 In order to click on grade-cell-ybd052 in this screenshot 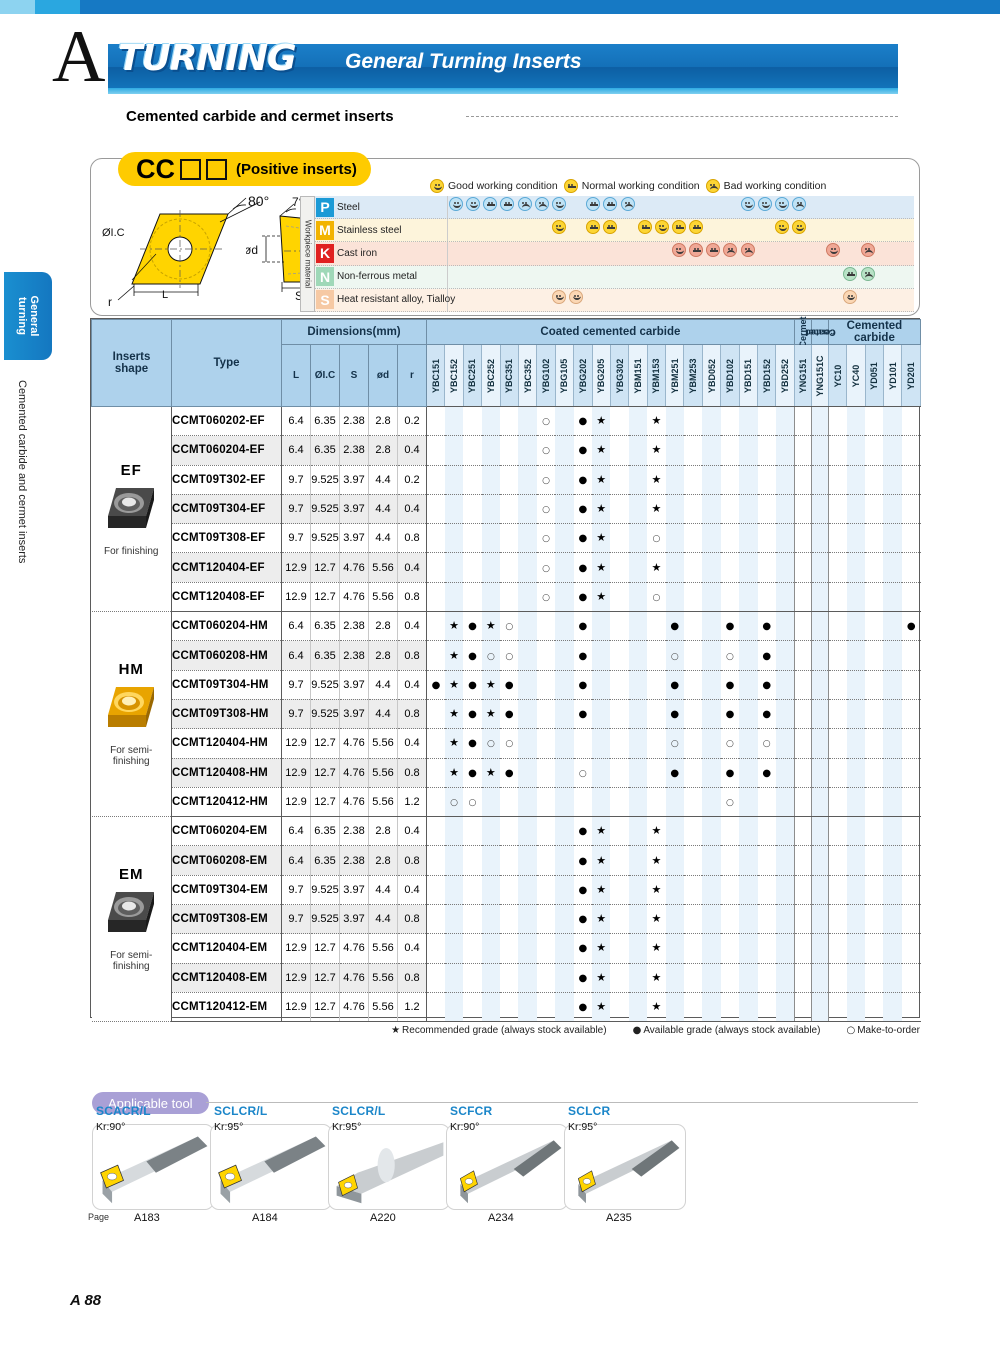, I will do `click(711, 509)`.